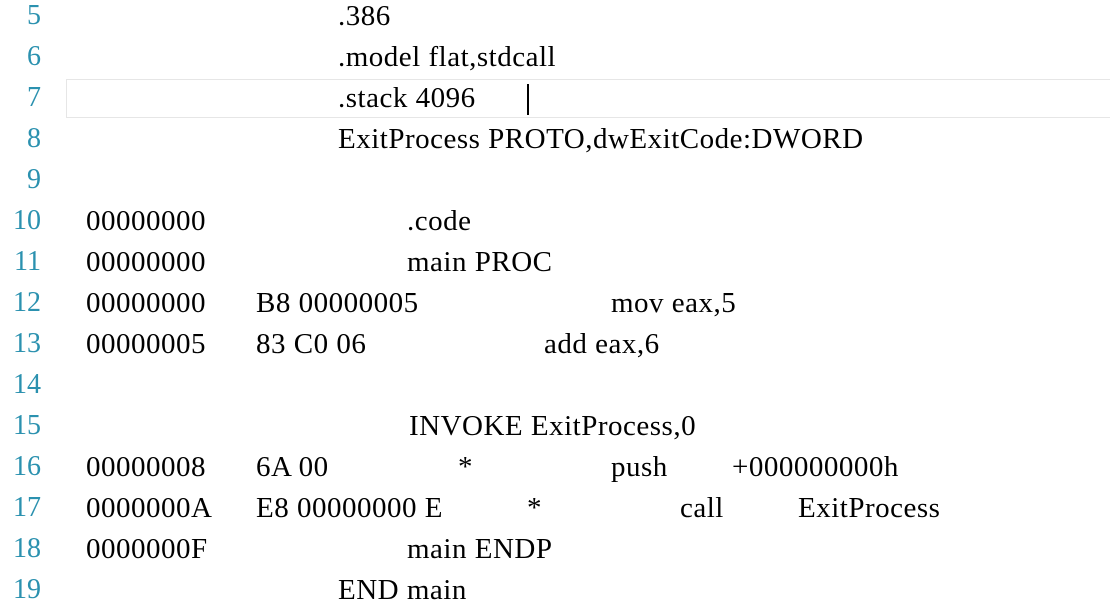 The image size is (1110, 615). What do you see at coordinates (27, 425) in the screenshot?
I see `line-number: 15` at bounding box center [27, 425].